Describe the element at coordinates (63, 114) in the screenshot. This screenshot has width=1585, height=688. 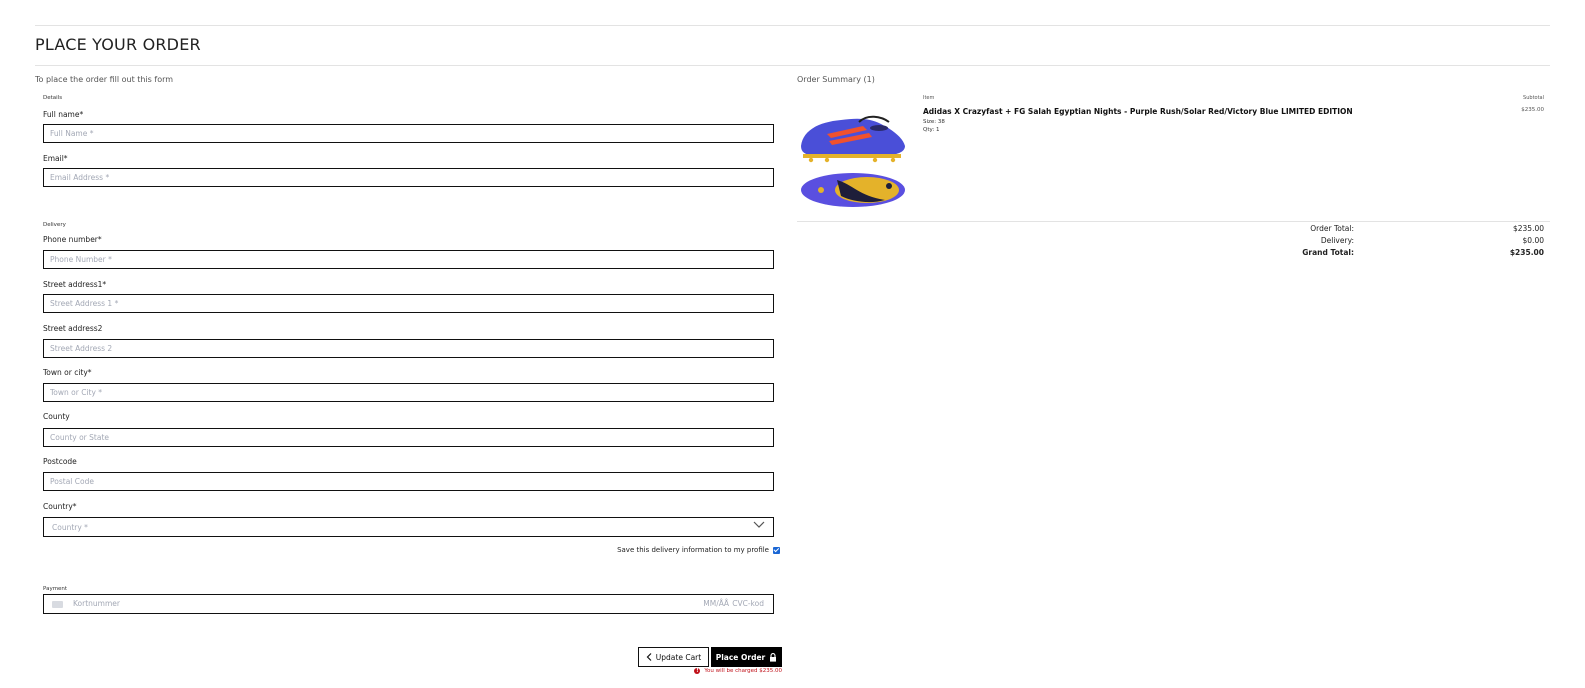
I see `full-name-label: Full name*` at that location.